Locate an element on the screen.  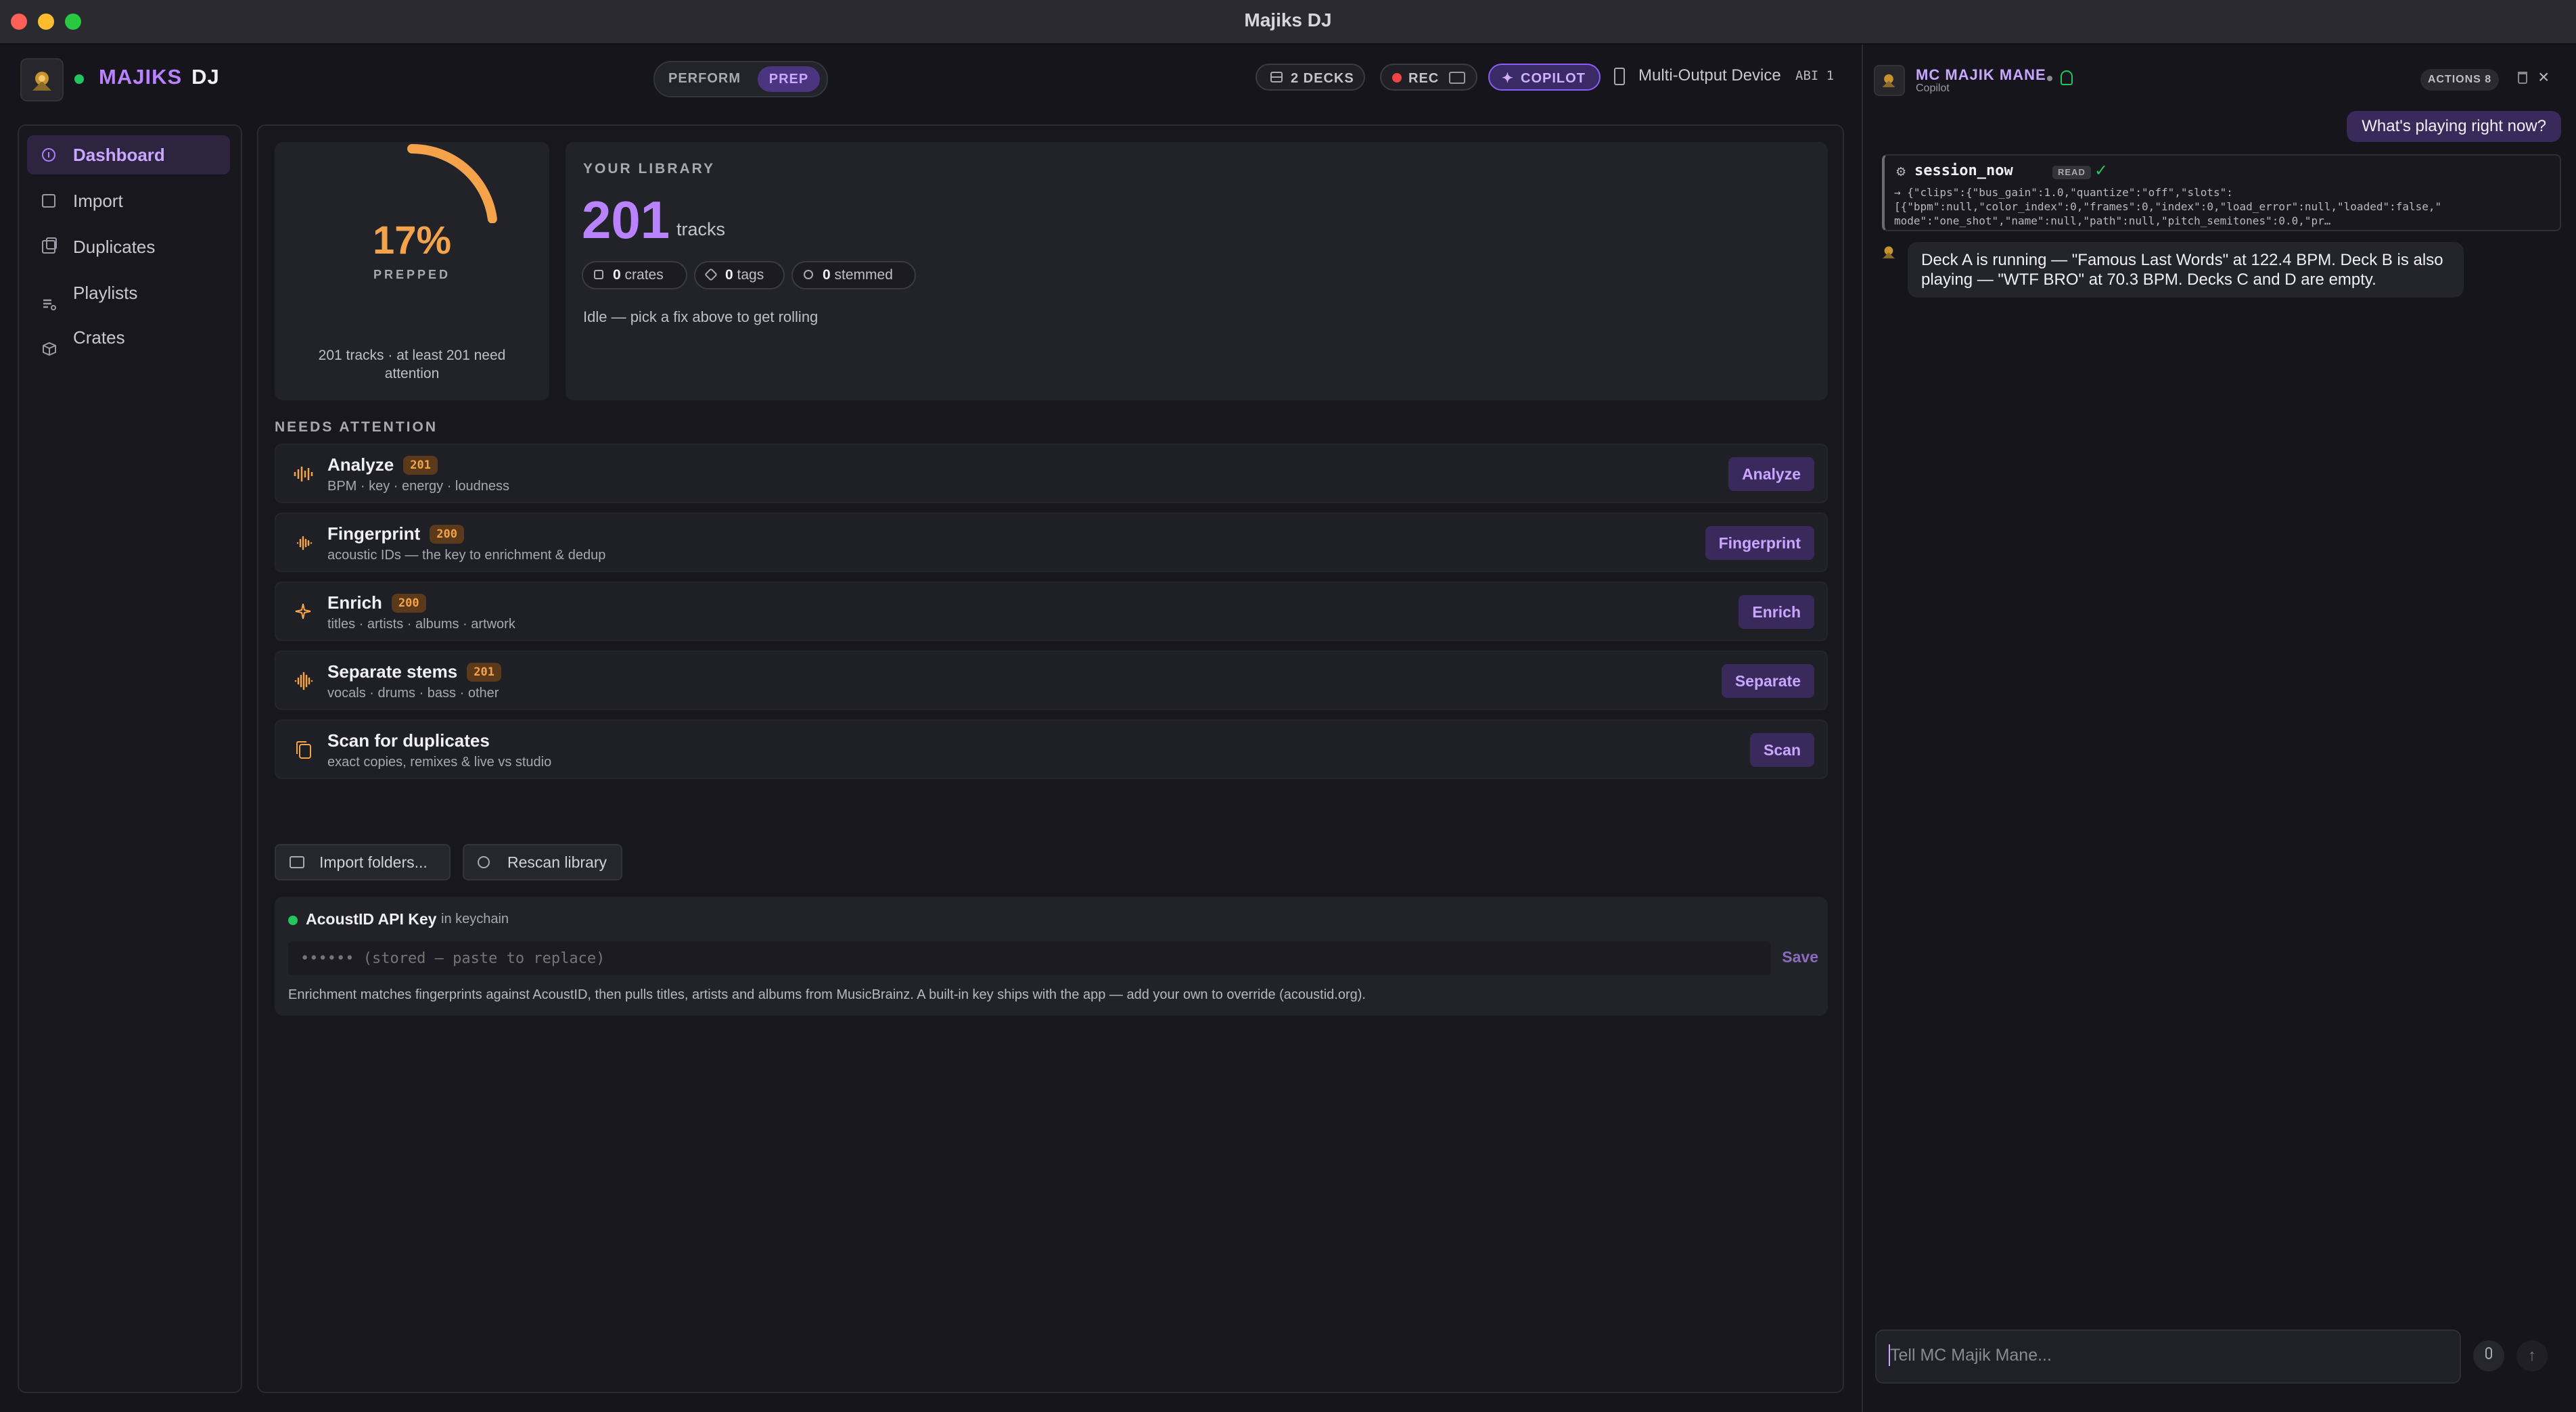
sidebar-item-import: Import is located at coordinates (128, 200).